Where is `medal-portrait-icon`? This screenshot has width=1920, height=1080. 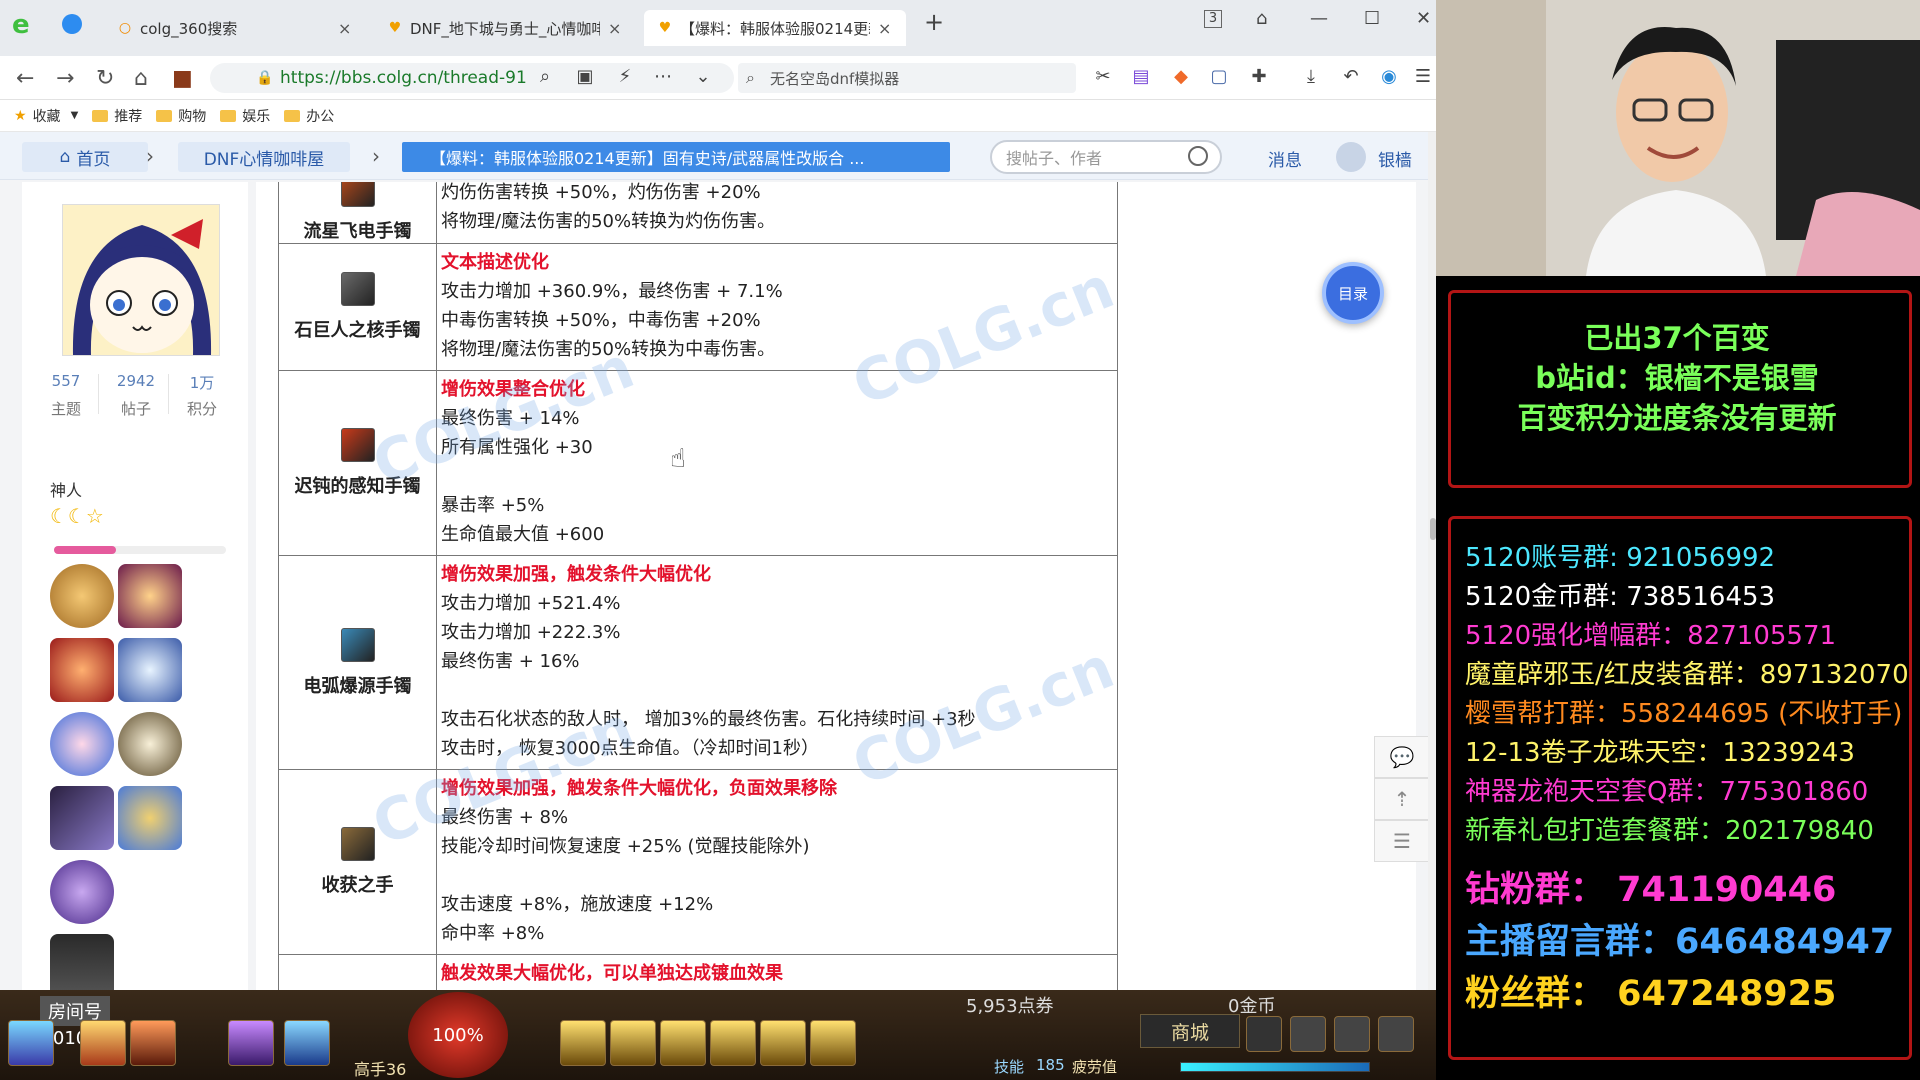 medal-portrait-icon is located at coordinates (82, 962).